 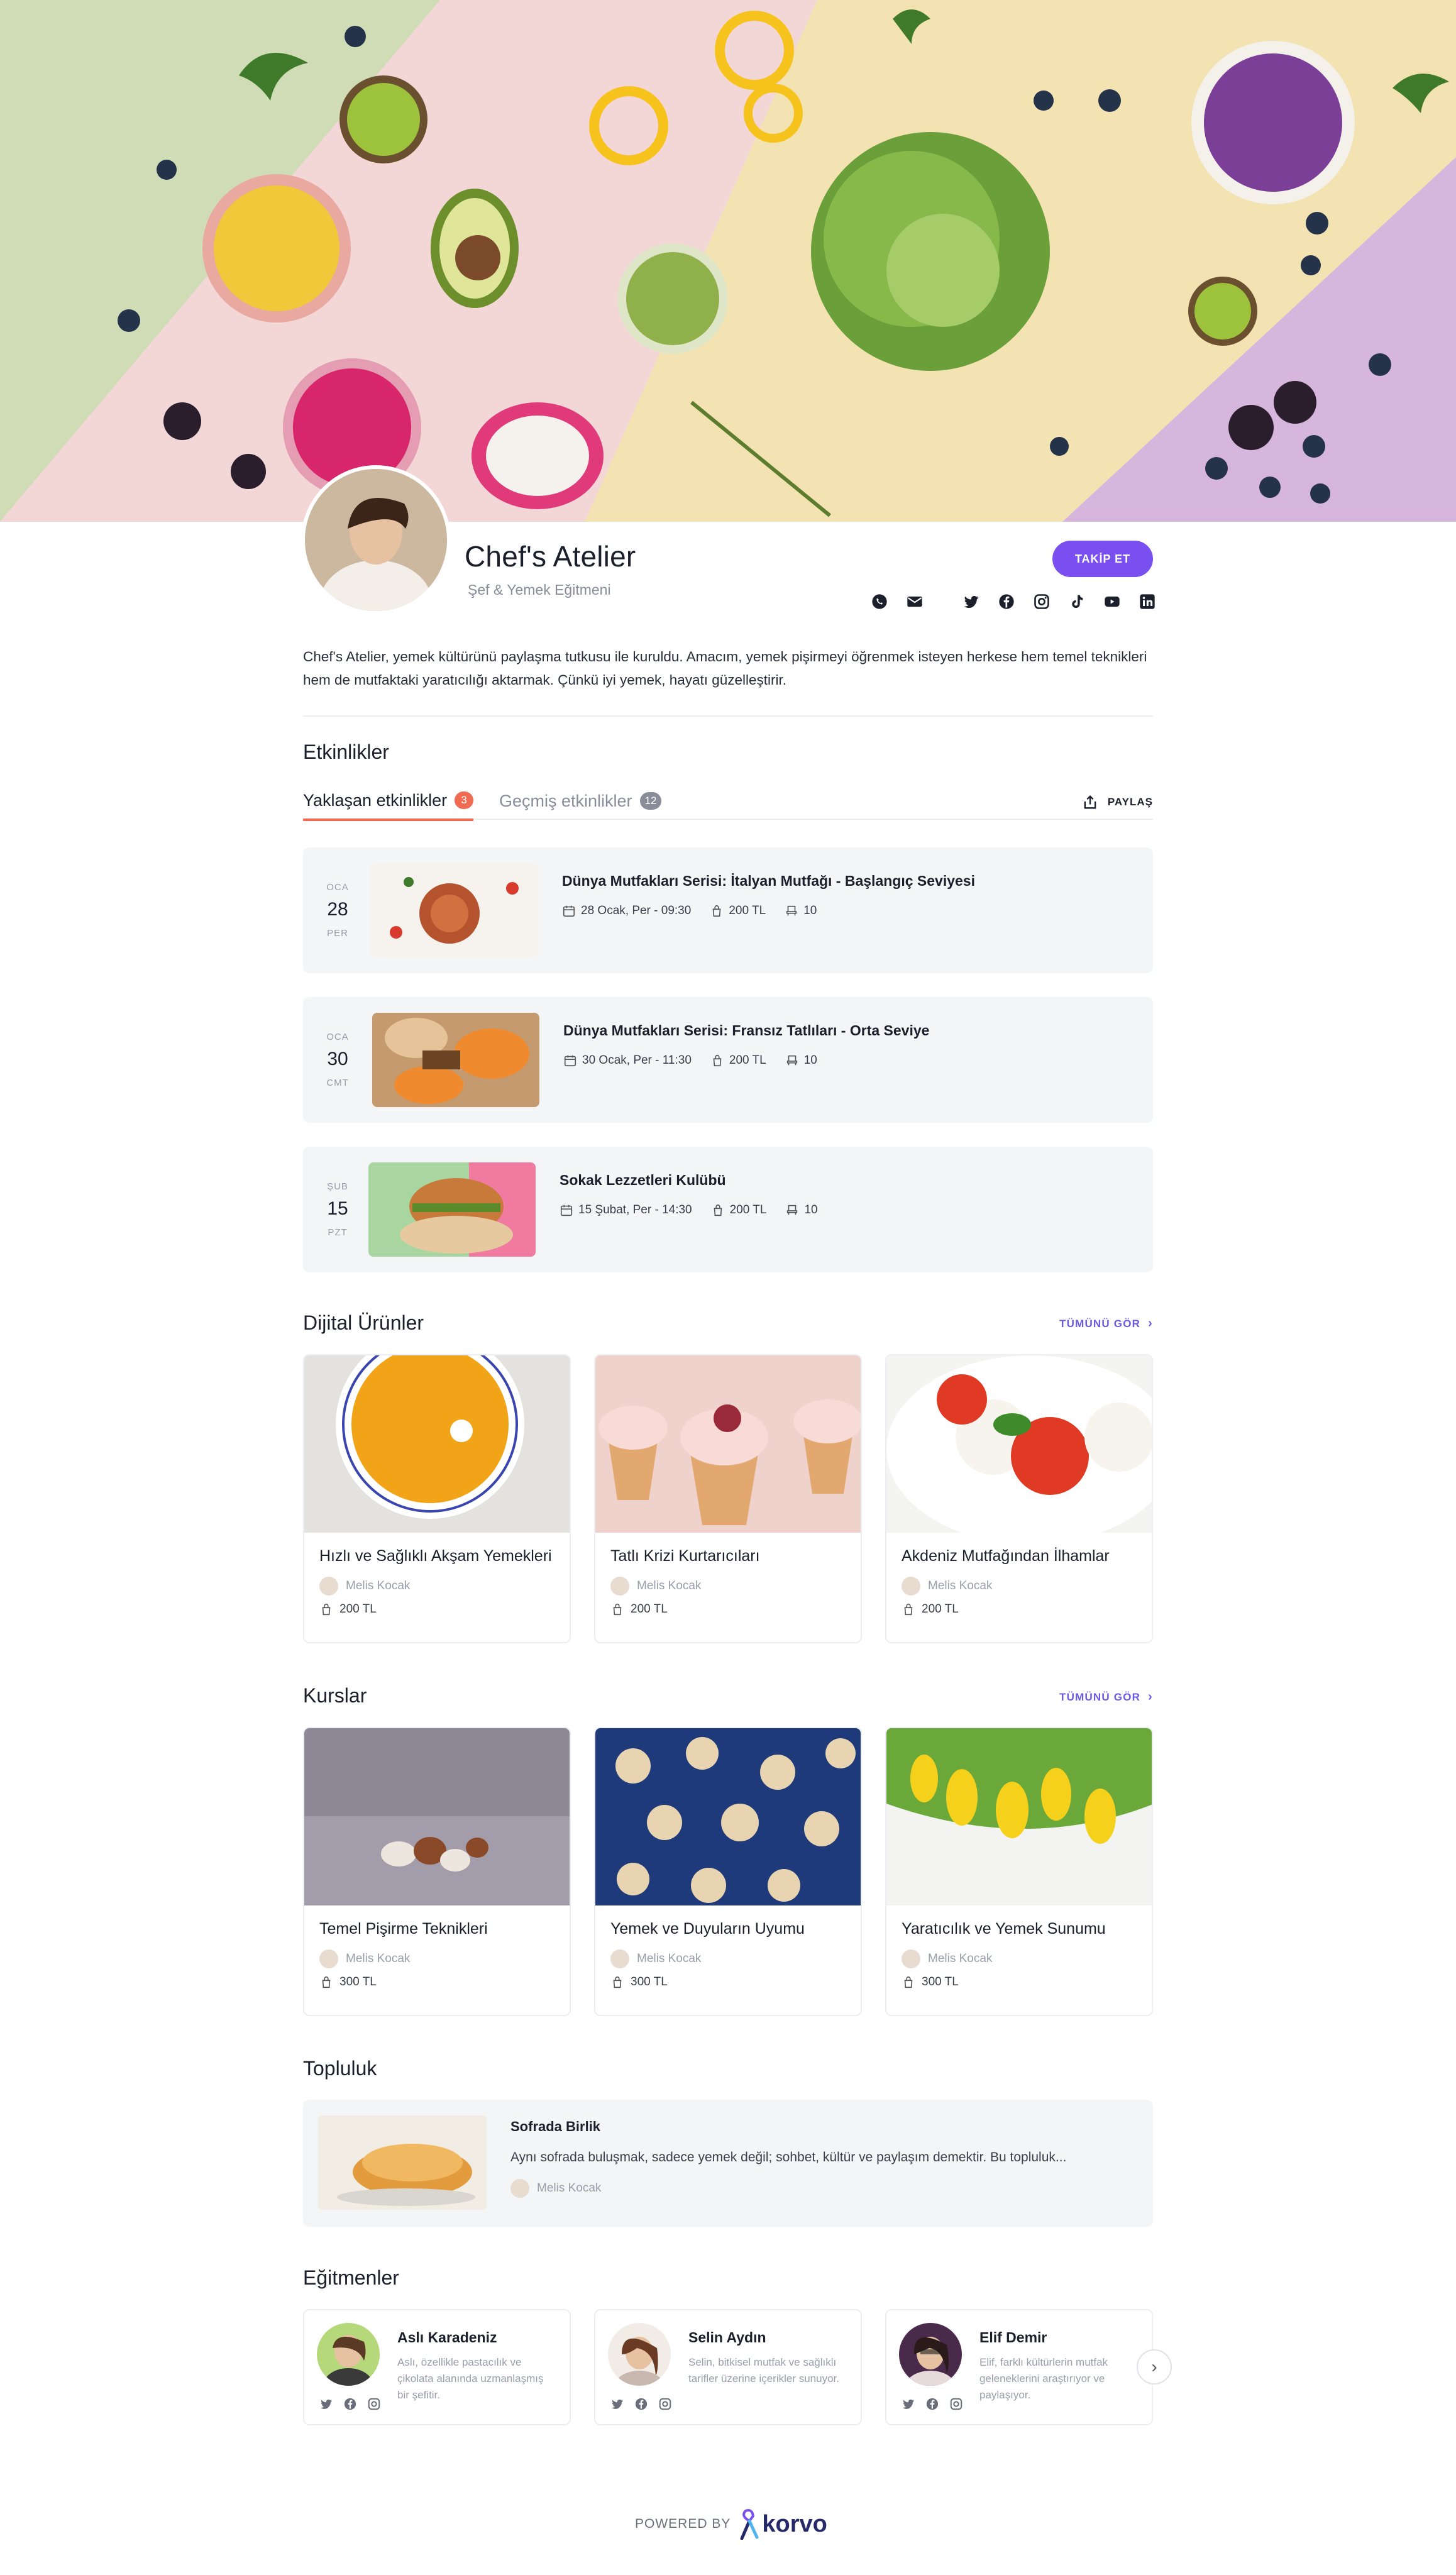 I want to click on event-month: ŞUB, so click(x=337, y=1187).